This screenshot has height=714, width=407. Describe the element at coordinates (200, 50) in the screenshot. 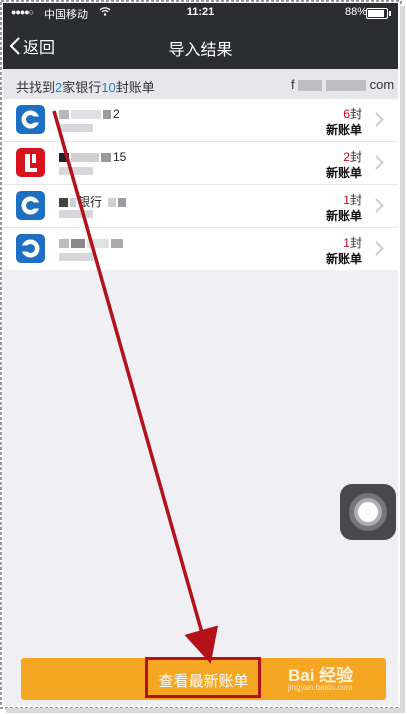

I see `page-title: 导入结果` at that location.